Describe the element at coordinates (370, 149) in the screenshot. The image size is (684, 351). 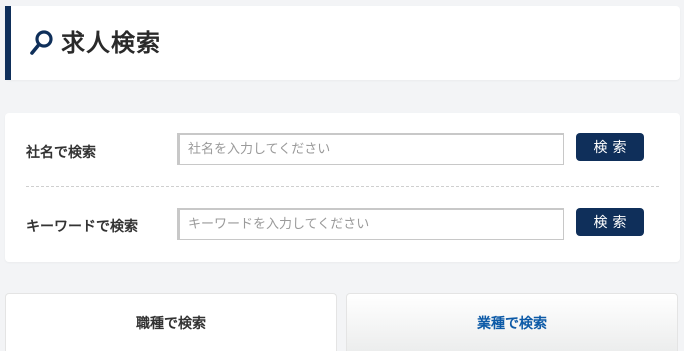
I see `company-name-input` at that location.